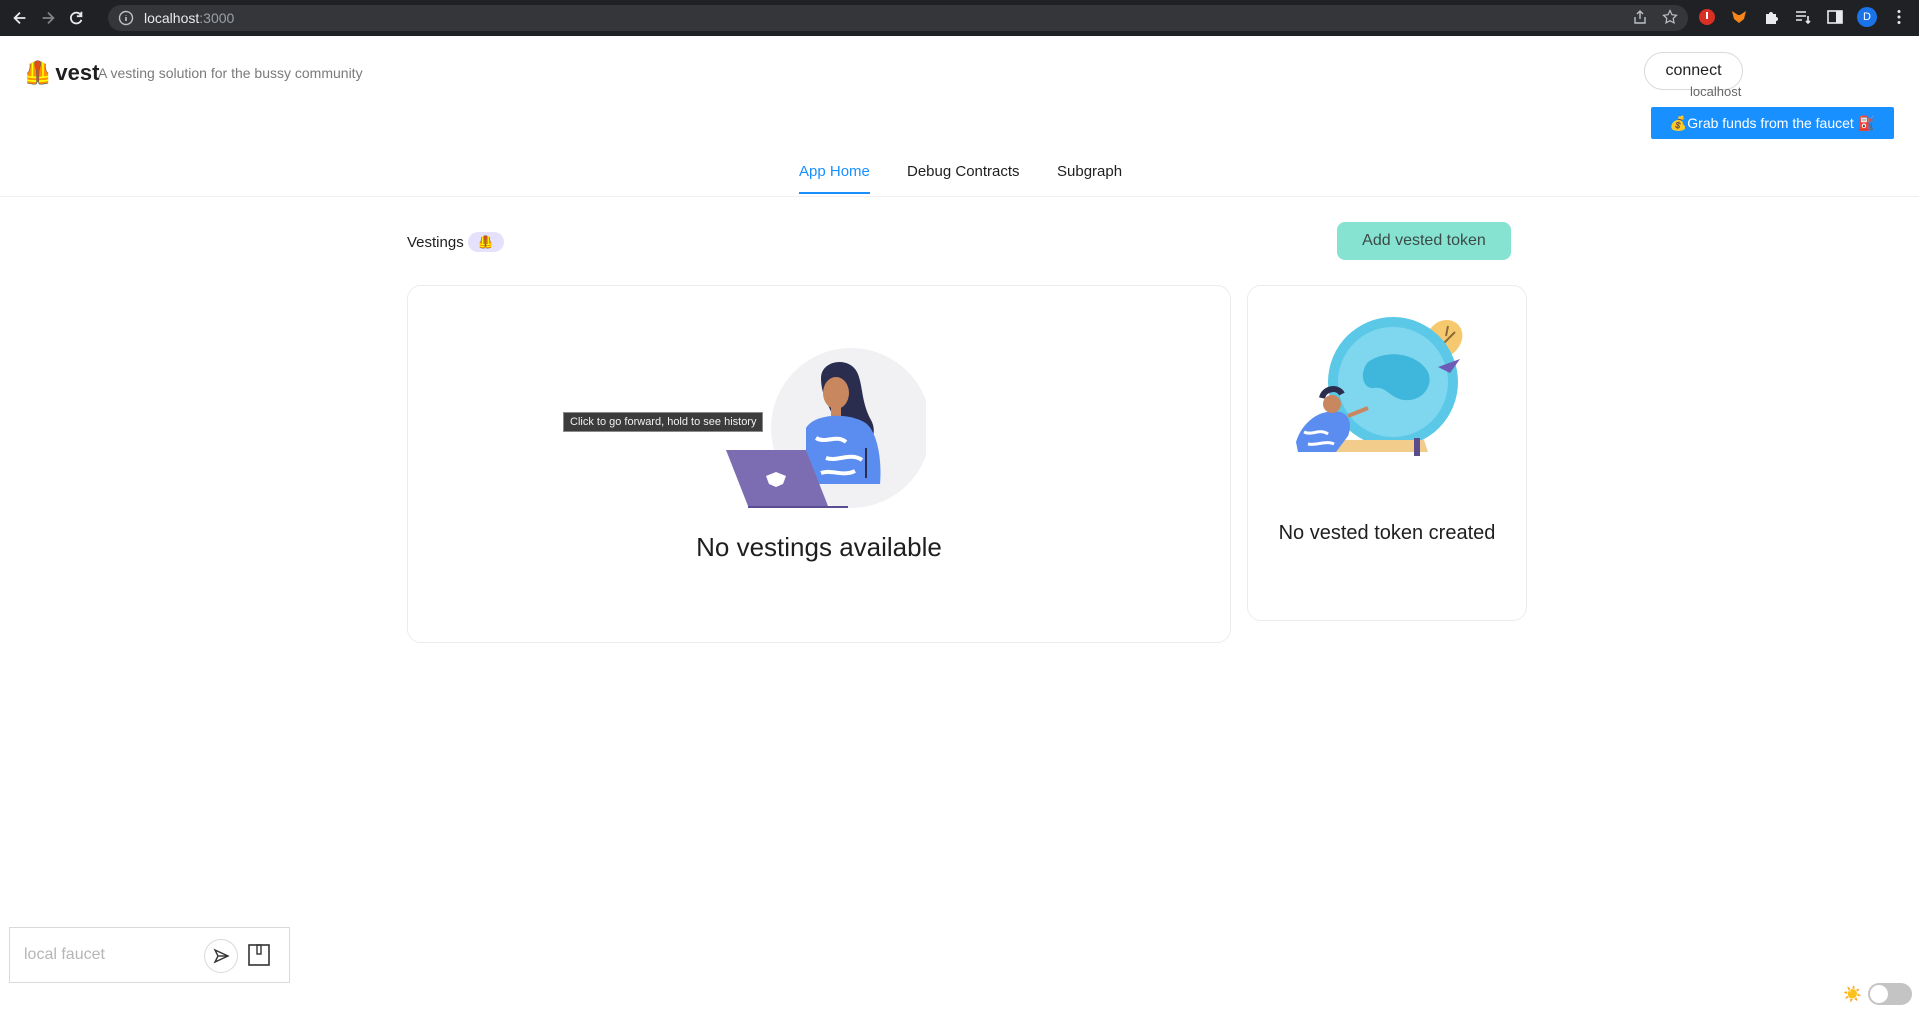 The height and width of the screenshot is (1013, 1919). I want to click on more-menu-icon, so click(1899, 17).